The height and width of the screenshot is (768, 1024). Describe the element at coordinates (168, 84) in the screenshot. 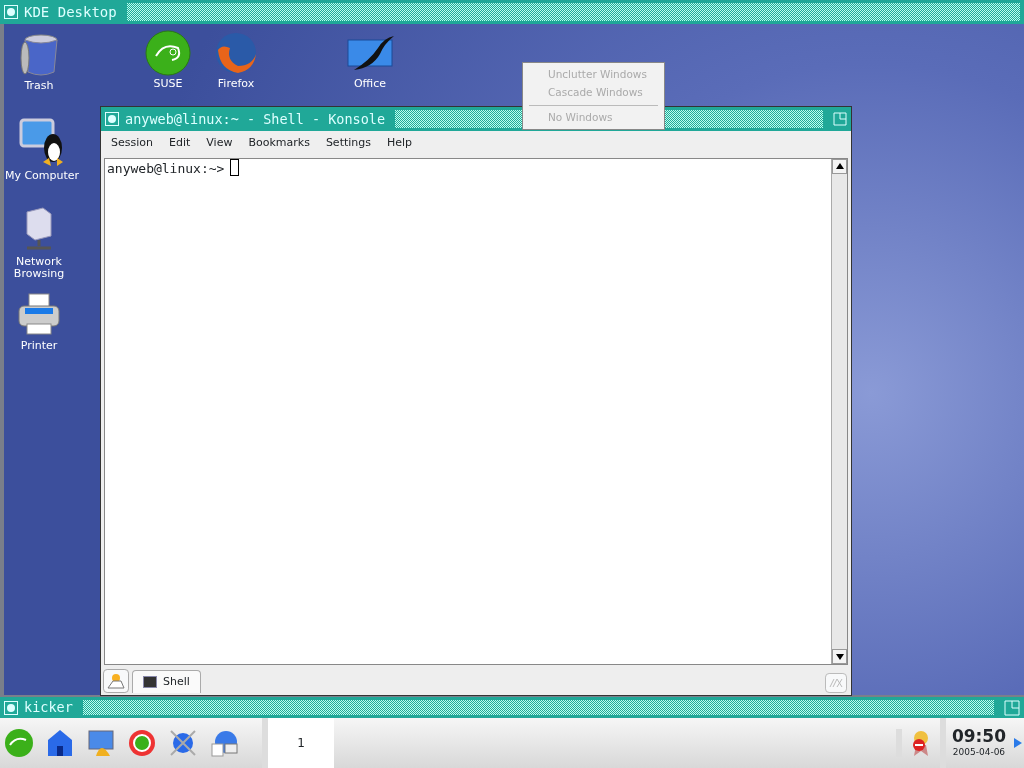

I see `icon-label: SUSE` at that location.